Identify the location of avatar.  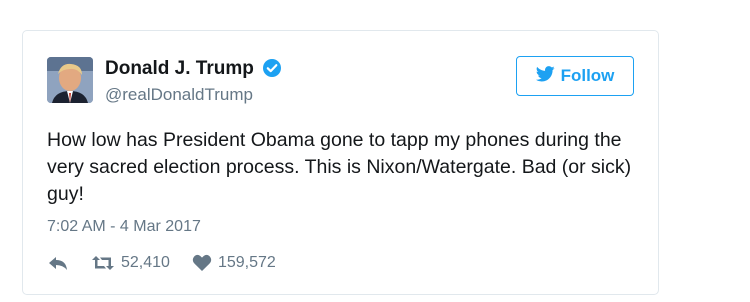
(70, 80).